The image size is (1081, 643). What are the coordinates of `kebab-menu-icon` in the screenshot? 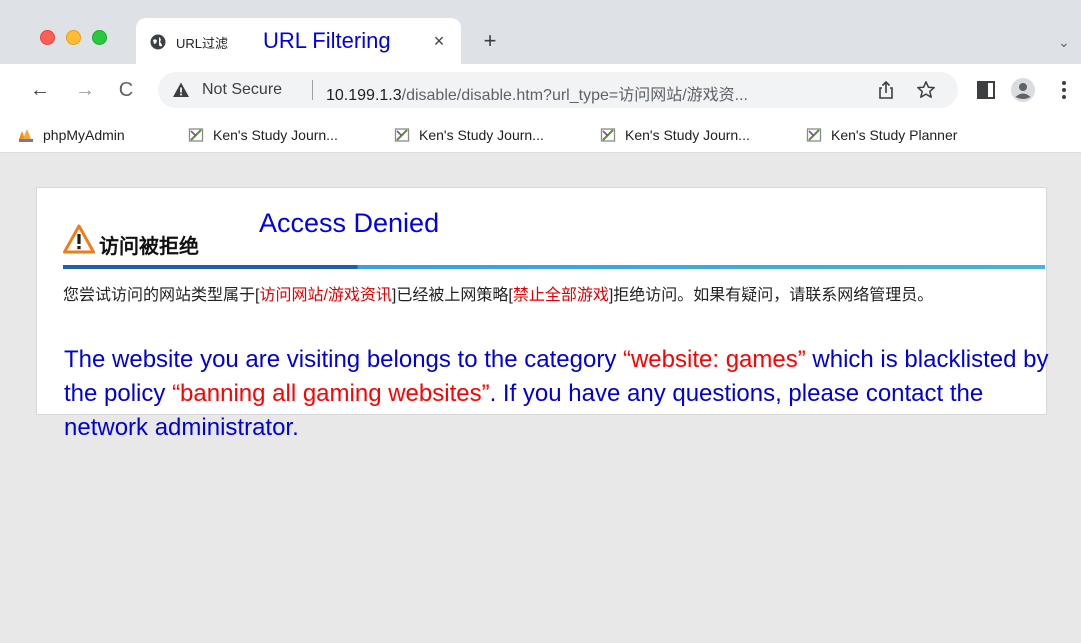 It's located at (1064, 90).